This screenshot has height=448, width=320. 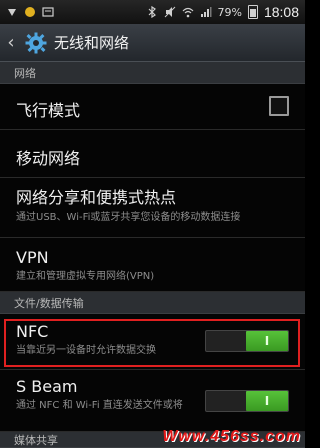 What do you see at coordinates (152, 154) in the screenshot?
I see `mobile-network-row: 移动网络` at bounding box center [152, 154].